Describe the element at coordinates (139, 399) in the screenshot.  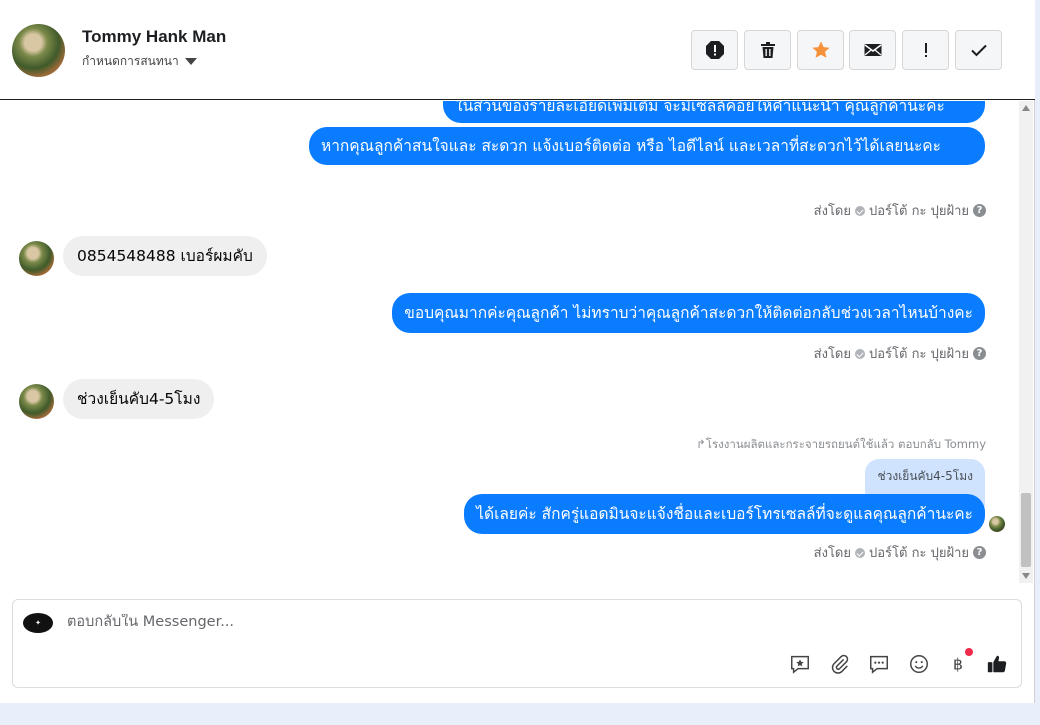
I see `message-incoming: ช่วงเย็นคับ4-5โมง` at that location.